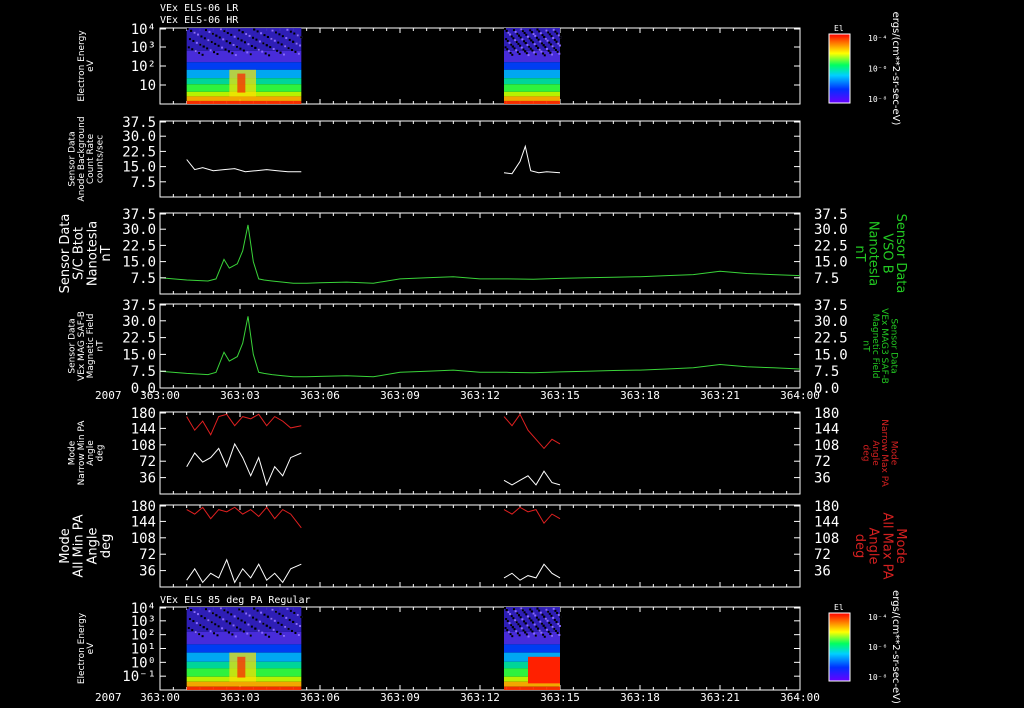 The image size is (1024, 708). What do you see at coordinates (143, 30) in the screenshot?
I see `y-tick-label: 10⁴` at bounding box center [143, 30].